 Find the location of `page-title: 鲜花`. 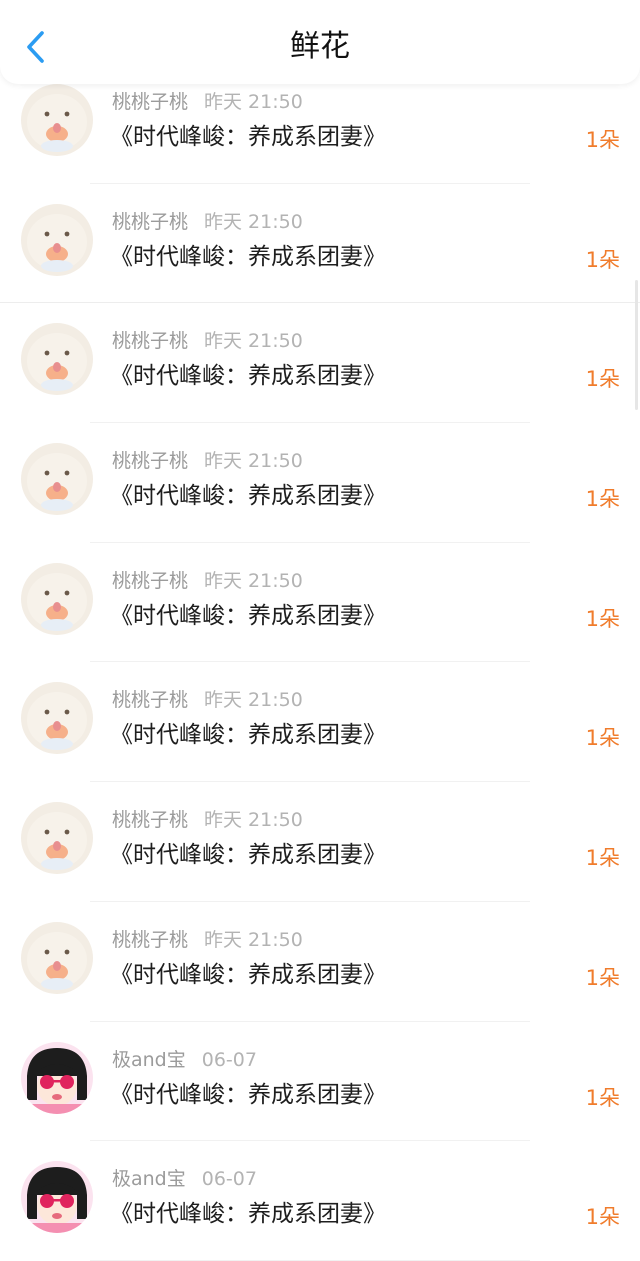

page-title: 鲜花 is located at coordinates (320, 46).